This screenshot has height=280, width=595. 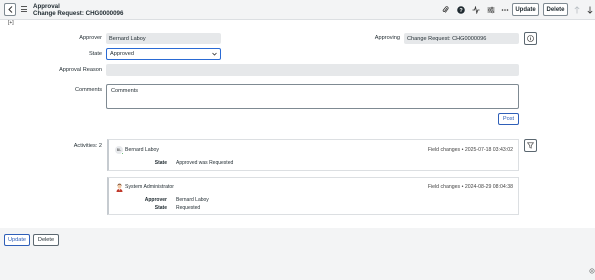 I want to click on activity-meta: Field changes • 2025-07-18 03:43:02, so click(x=470, y=150).